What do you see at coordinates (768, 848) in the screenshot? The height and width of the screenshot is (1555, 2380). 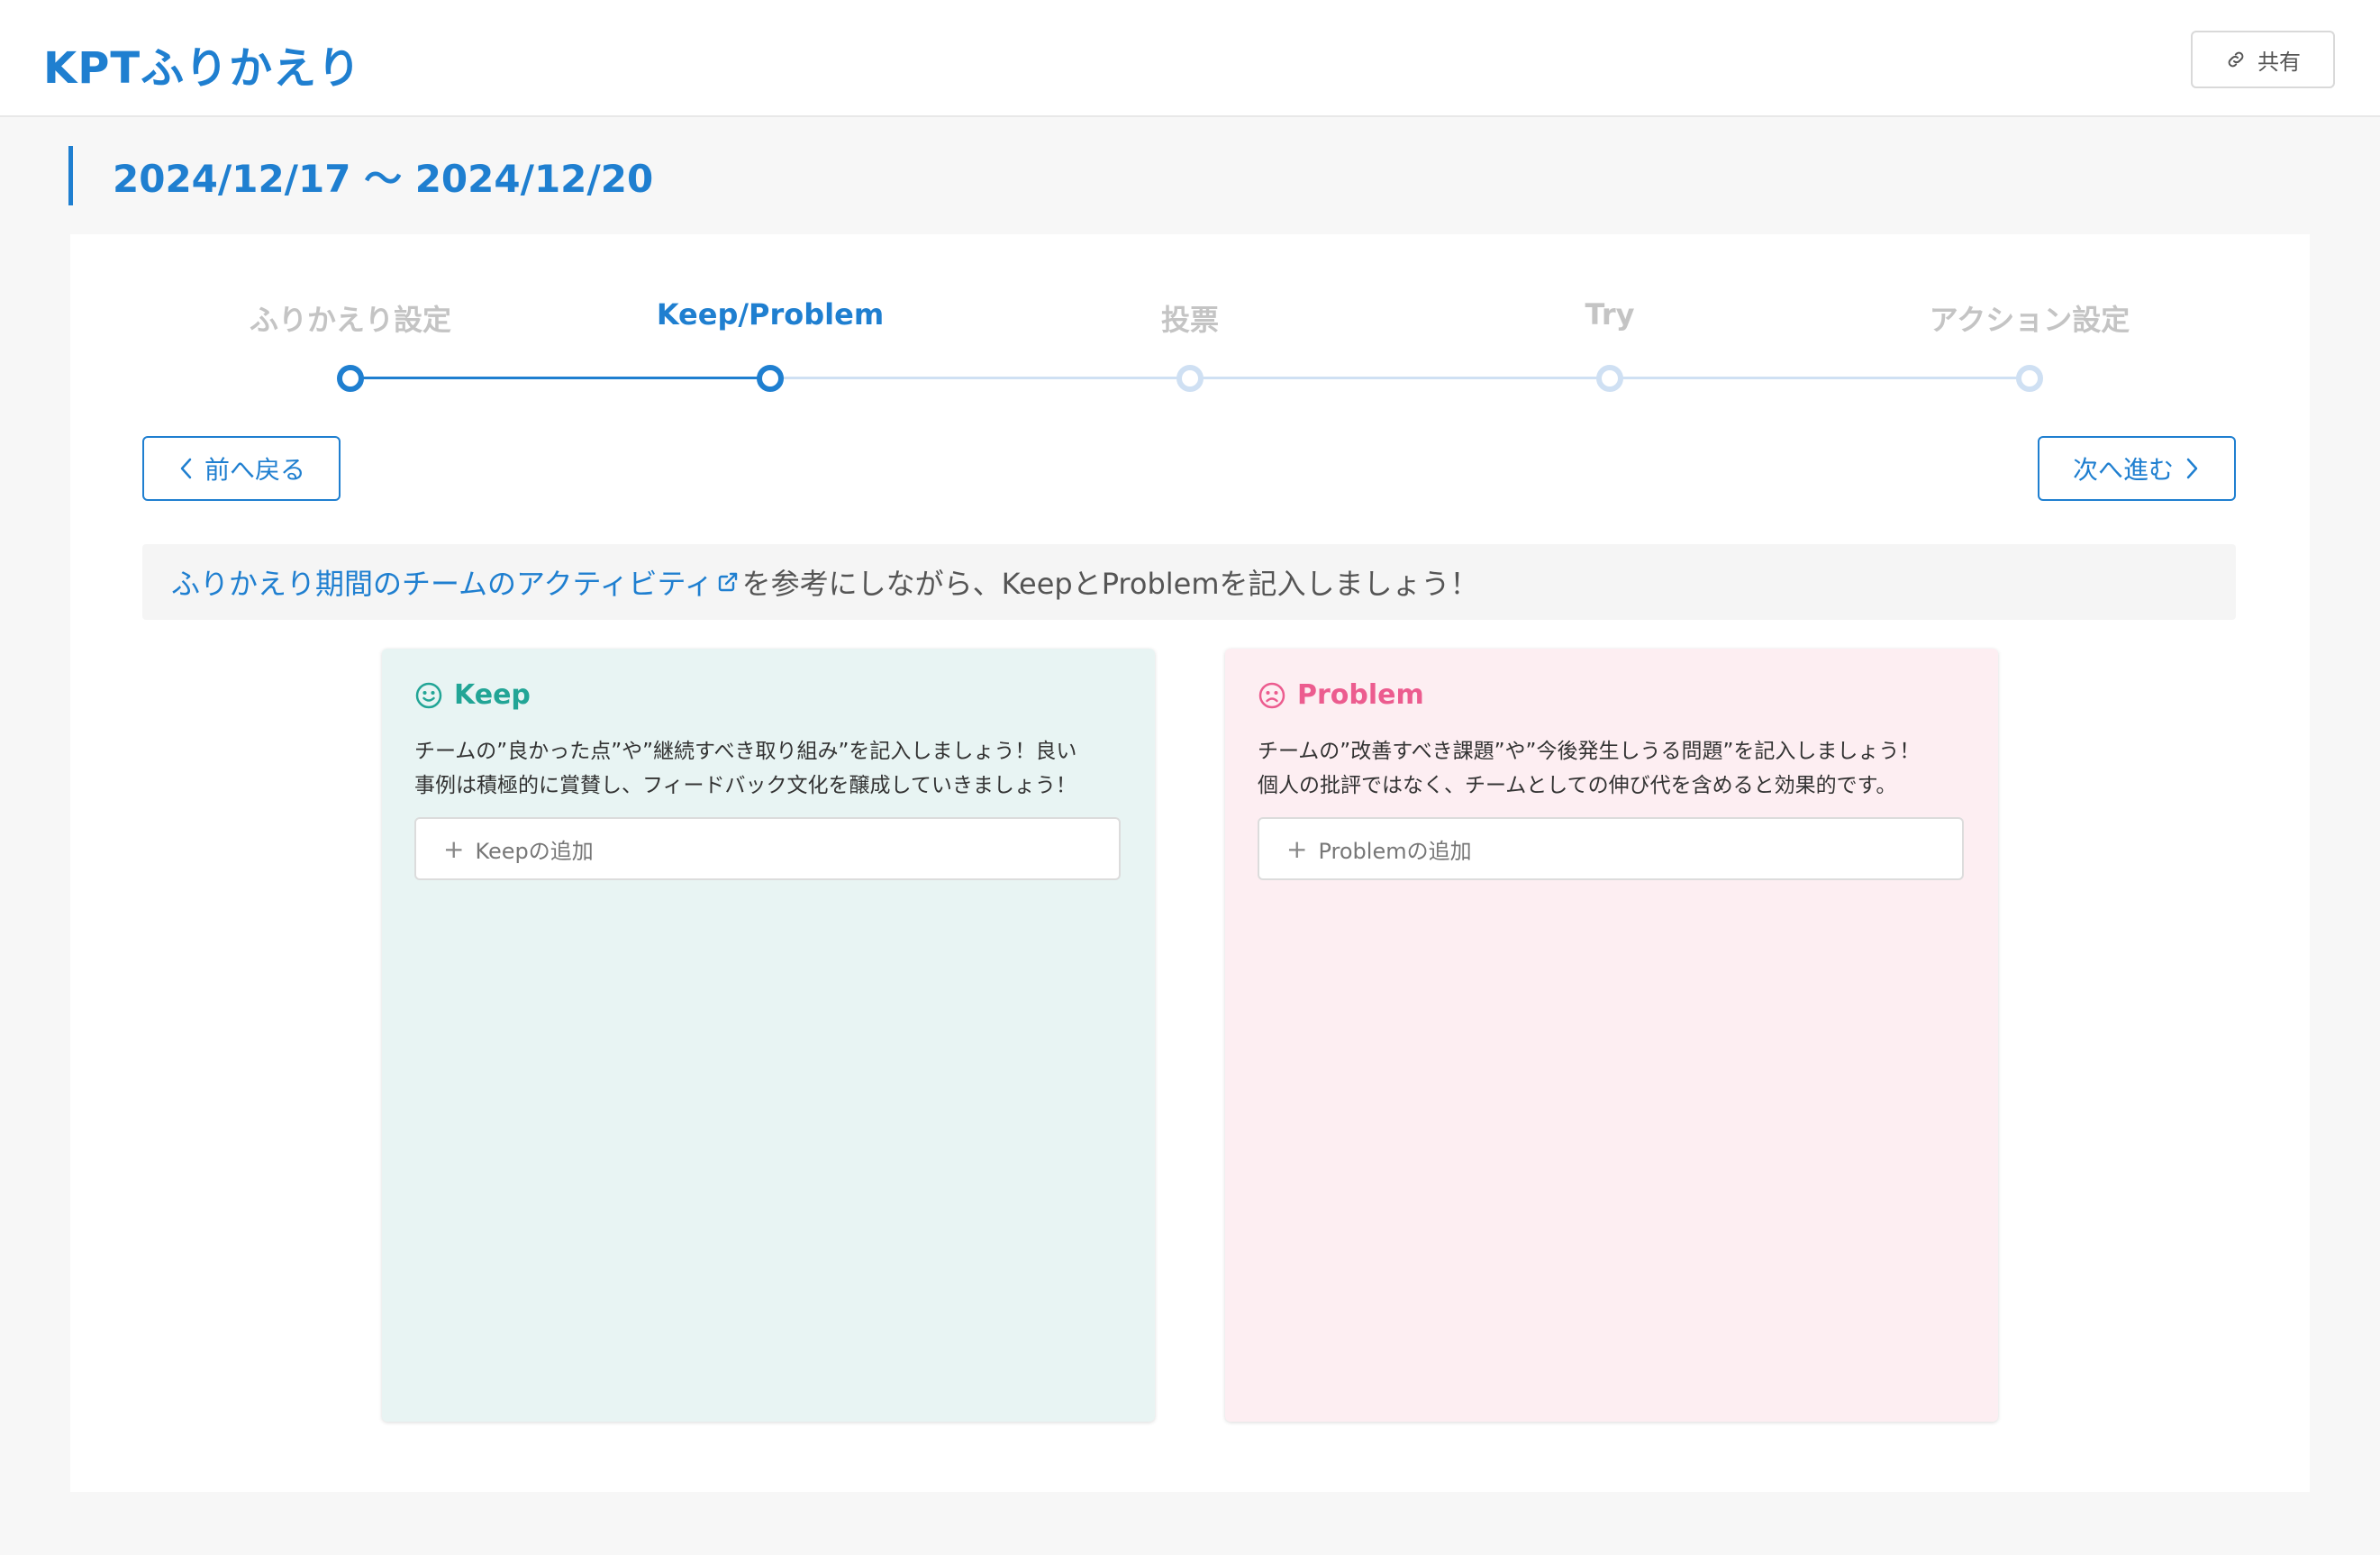 I see `add-keep-input: + Keepの追加` at bounding box center [768, 848].